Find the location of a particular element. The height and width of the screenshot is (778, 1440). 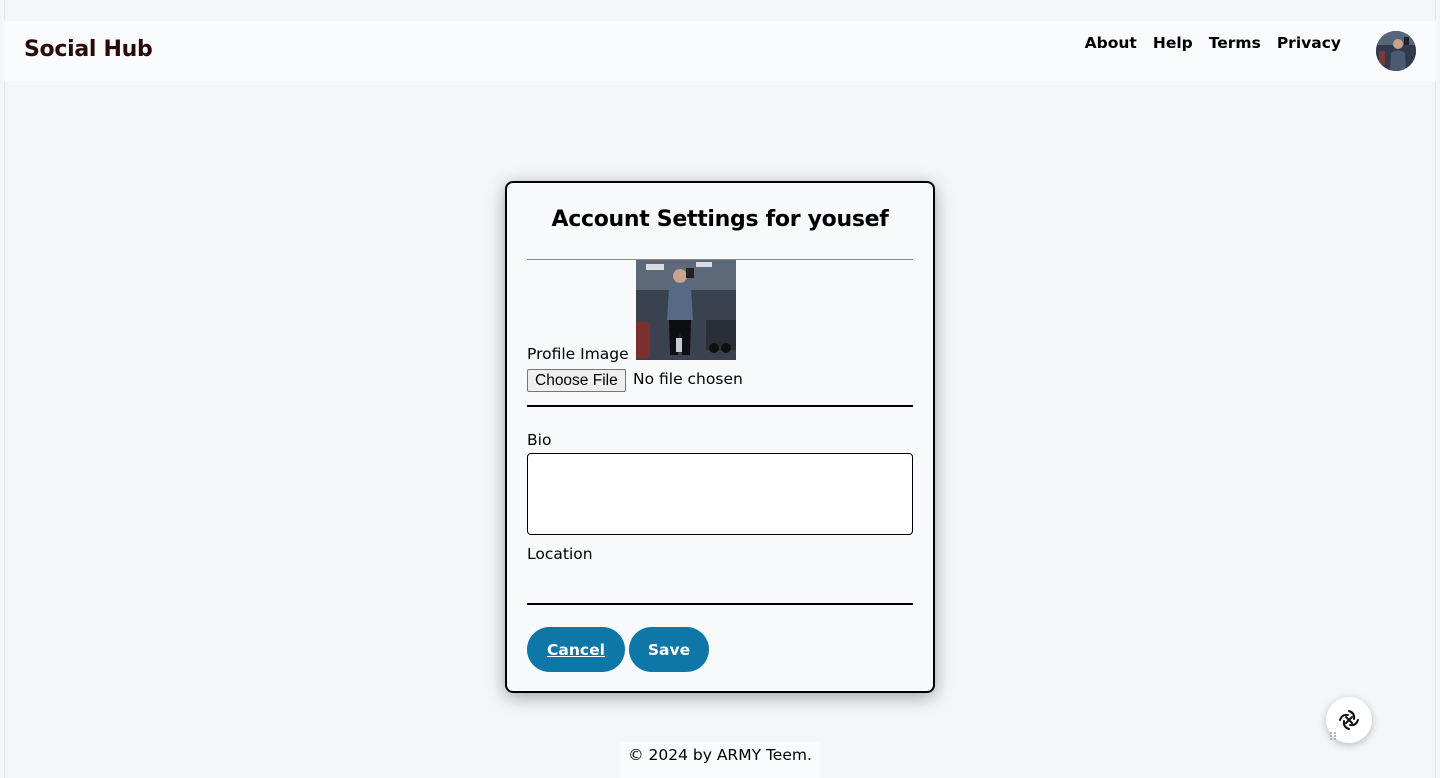

avatar-photo is located at coordinates (1396, 51).